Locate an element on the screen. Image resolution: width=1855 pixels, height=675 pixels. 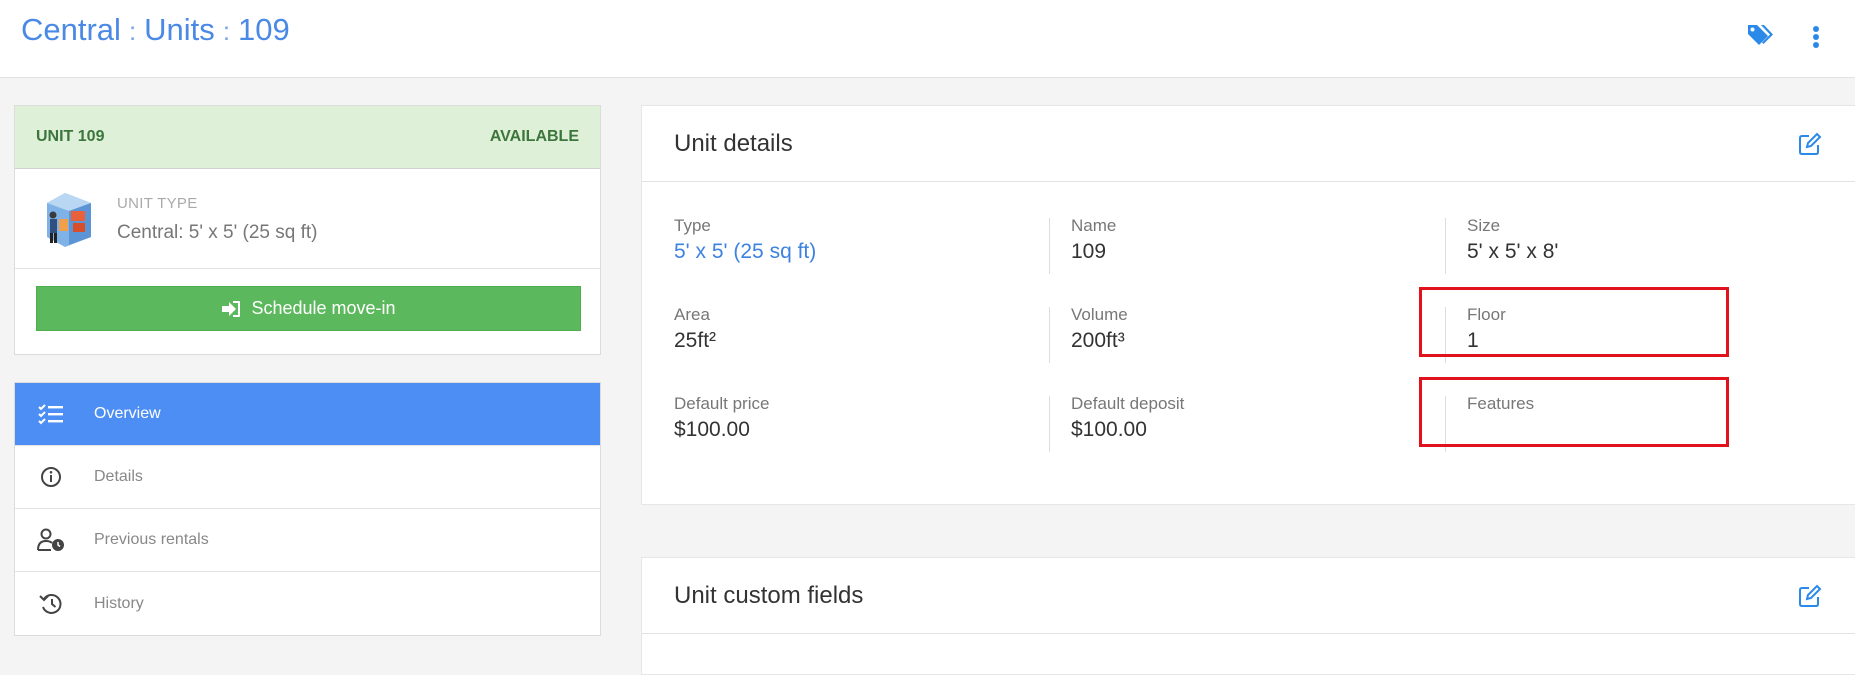
field-label: Name is located at coordinates (1094, 225).